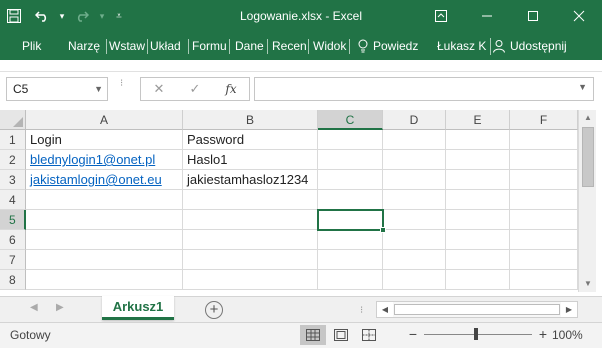 The width and height of the screenshot is (602, 348). I want to click on column-header-c: C, so click(350, 120).